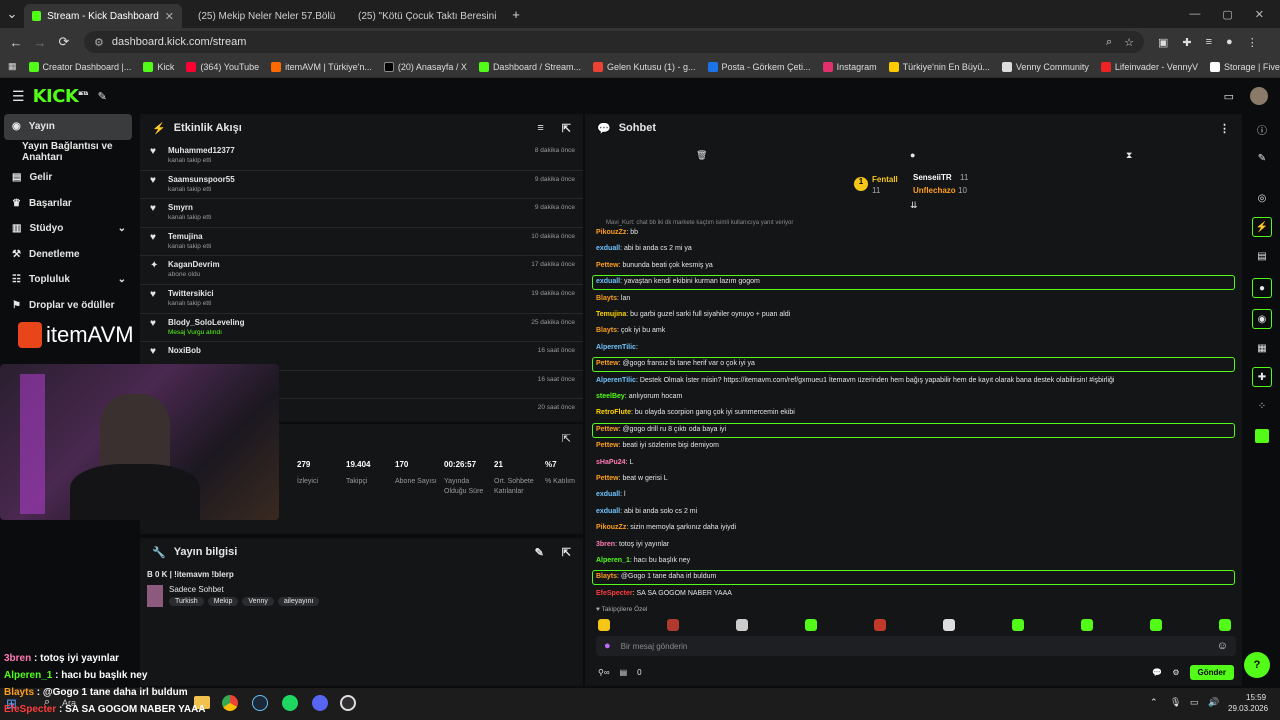 The image size is (1280, 720). I want to click on activity-username: Blody_SoloLeveling, so click(206, 322).